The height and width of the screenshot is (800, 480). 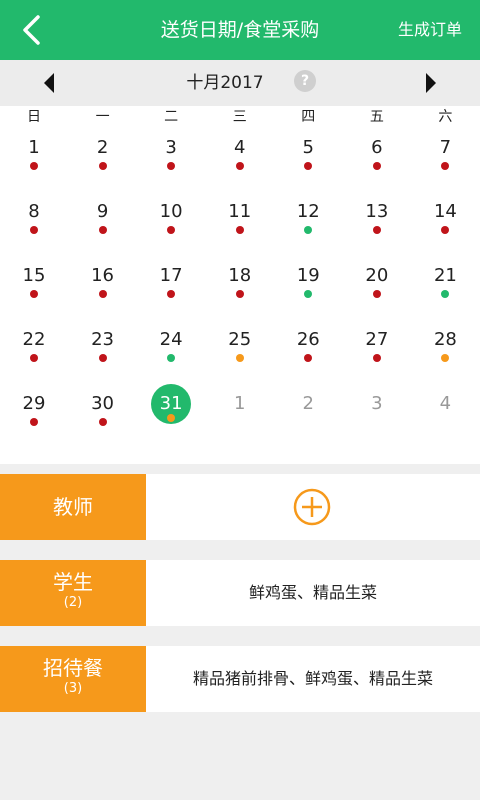 I want to click on month-navigator: 十月2017 ?, so click(x=240, y=83).